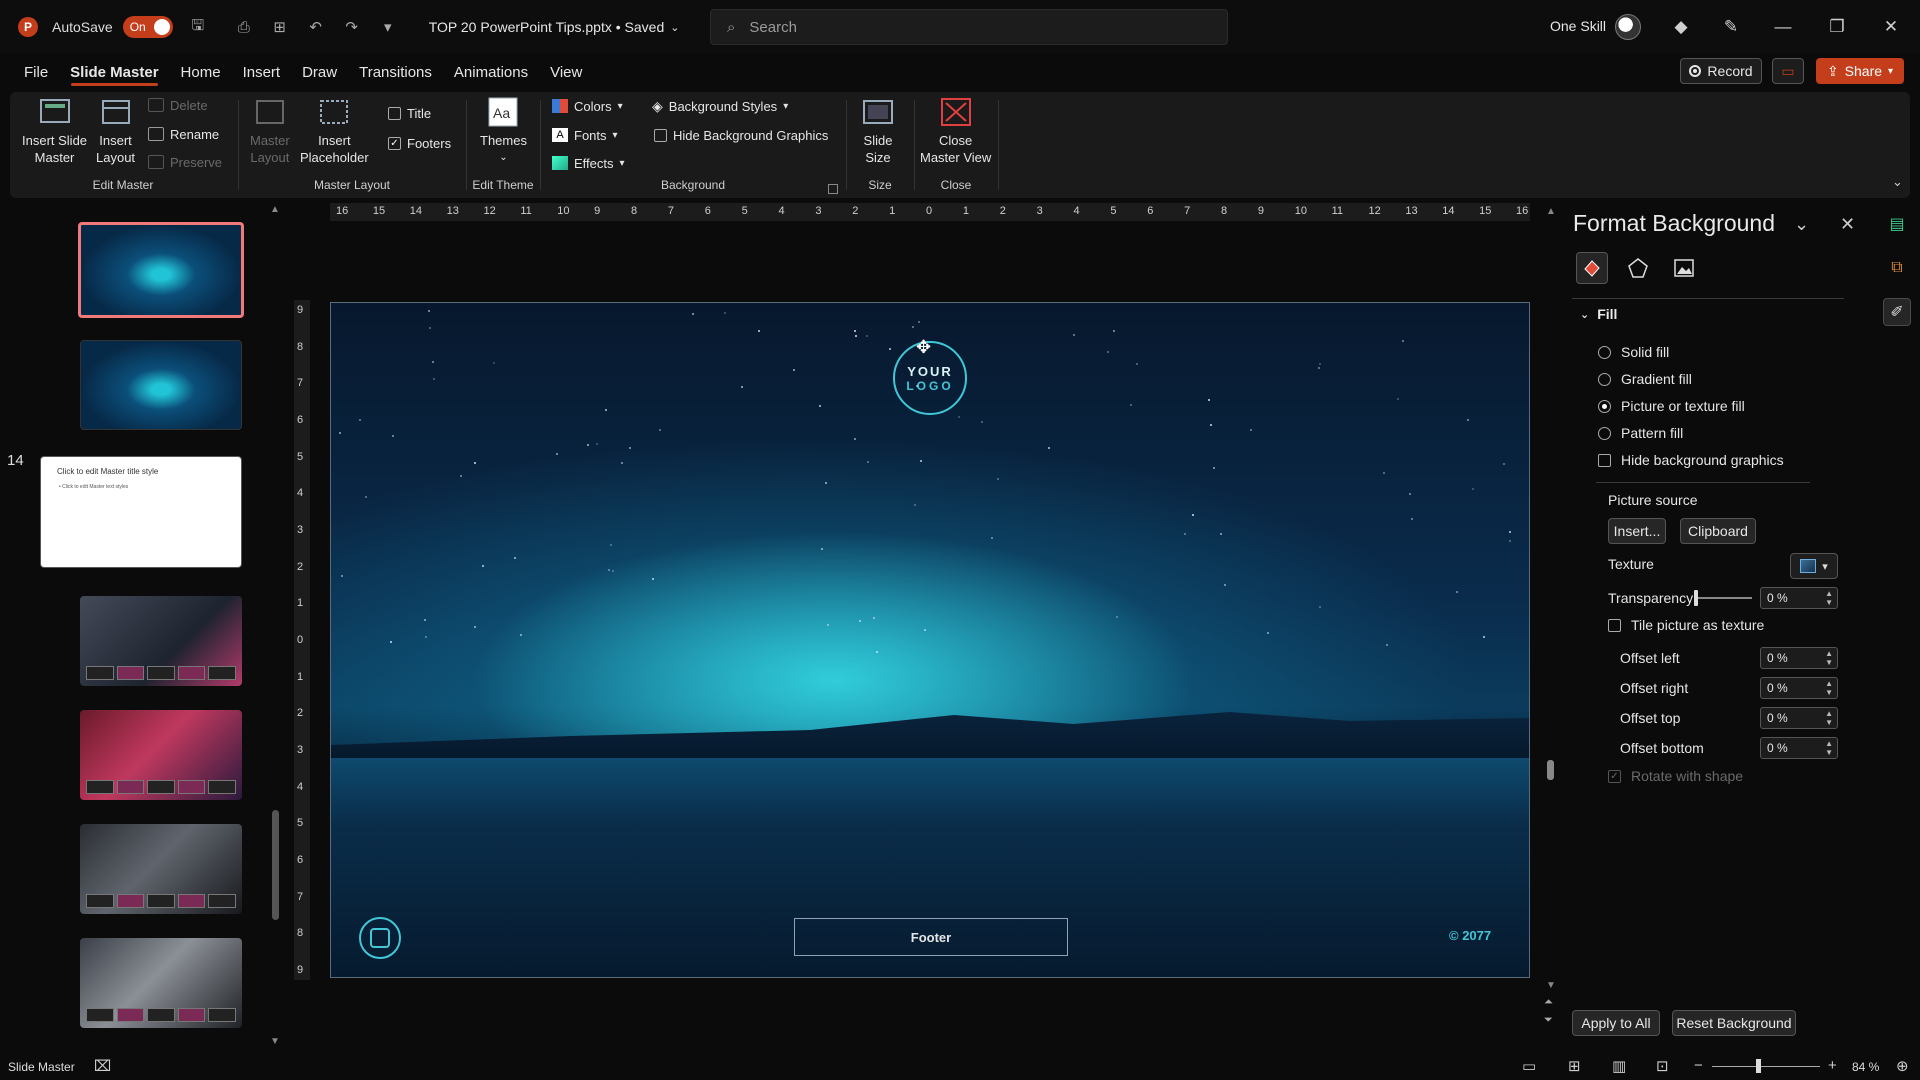  What do you see at coordinates (183, 134) in the screenshot?
I see `rename-button: Rename` at bounding box center [183, 134].